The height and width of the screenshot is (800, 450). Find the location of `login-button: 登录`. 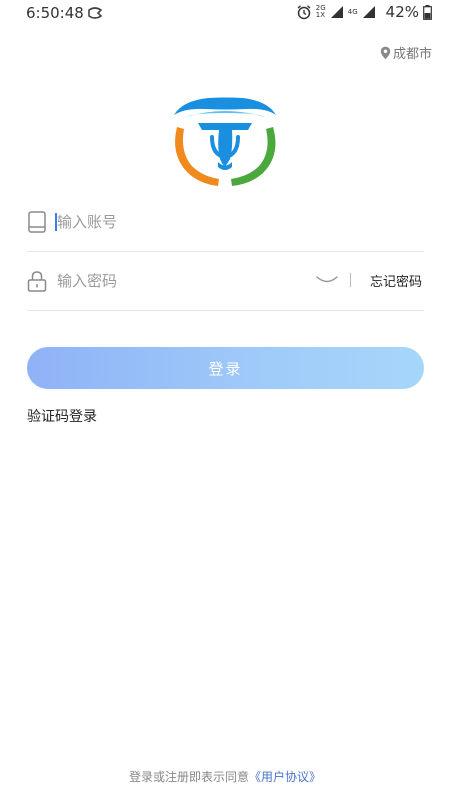

login-button: 登录 is located at coordinates (225, 368).